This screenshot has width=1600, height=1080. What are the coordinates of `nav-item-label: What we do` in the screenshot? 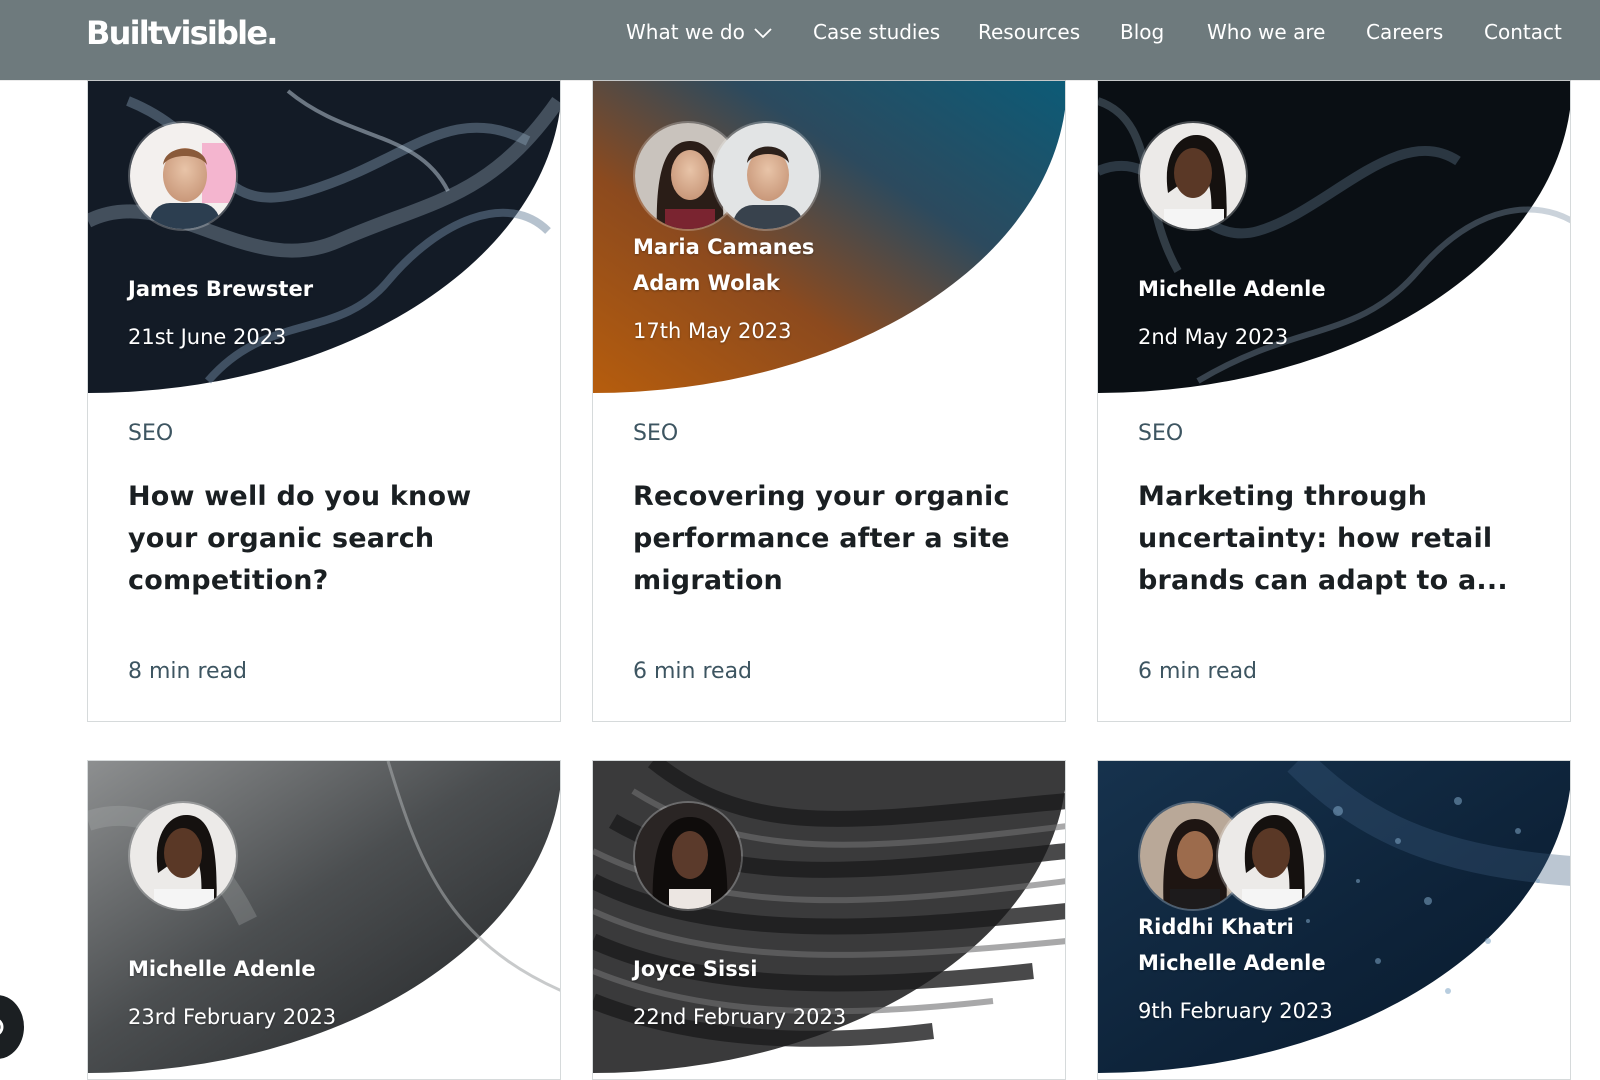 It's located at (685, 32).